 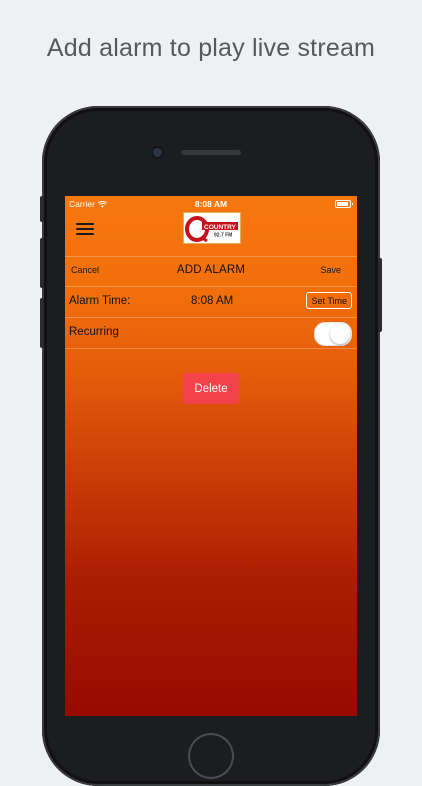 I want to click on toggle-knob, so click(x=340, y=334).